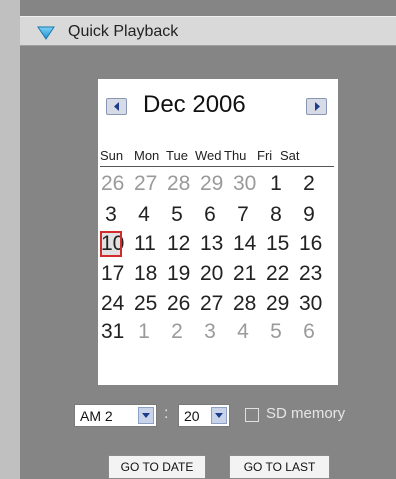 This screenshot has width=396, height=479. Describe the element at coordinates (157, 467) in the screenshot. I see `go-to-date-button: GO TO DATE` at that location.